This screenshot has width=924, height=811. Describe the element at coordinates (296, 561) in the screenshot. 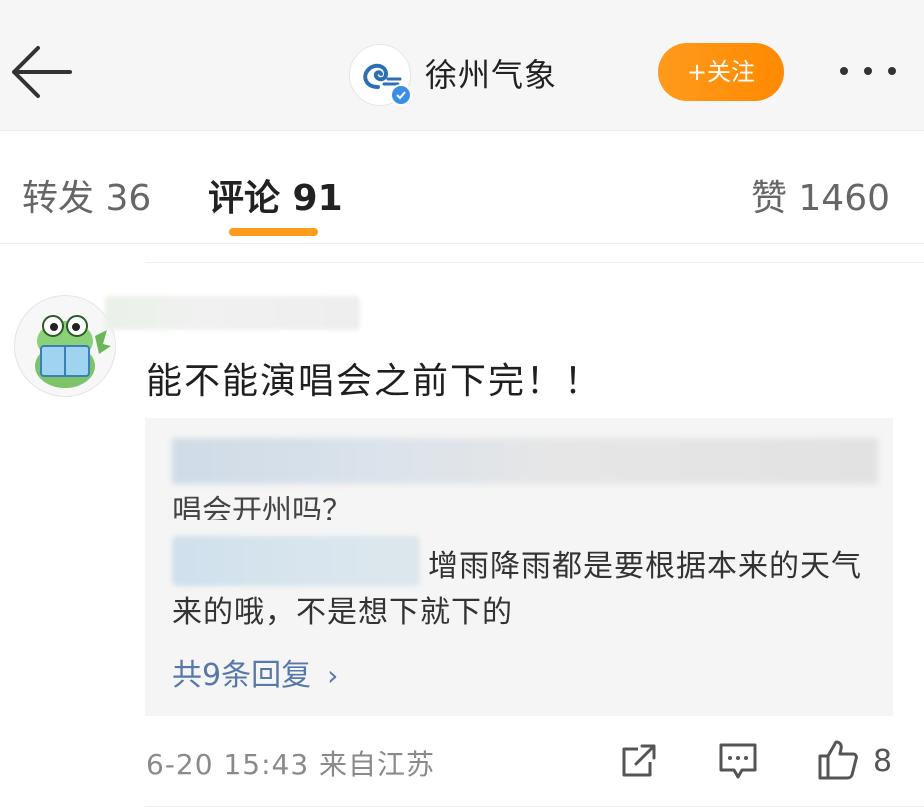

I see `reply-username-redacted` at that location.